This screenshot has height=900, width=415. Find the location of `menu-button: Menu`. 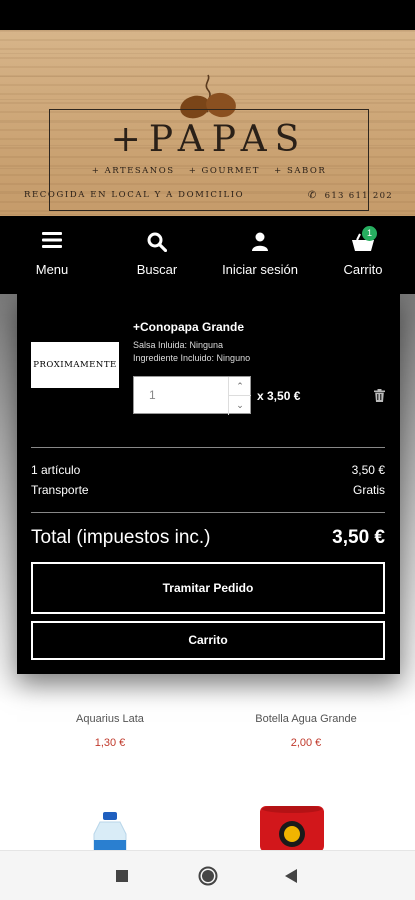

menu-button: Menu is located at coordinates (52, 255).